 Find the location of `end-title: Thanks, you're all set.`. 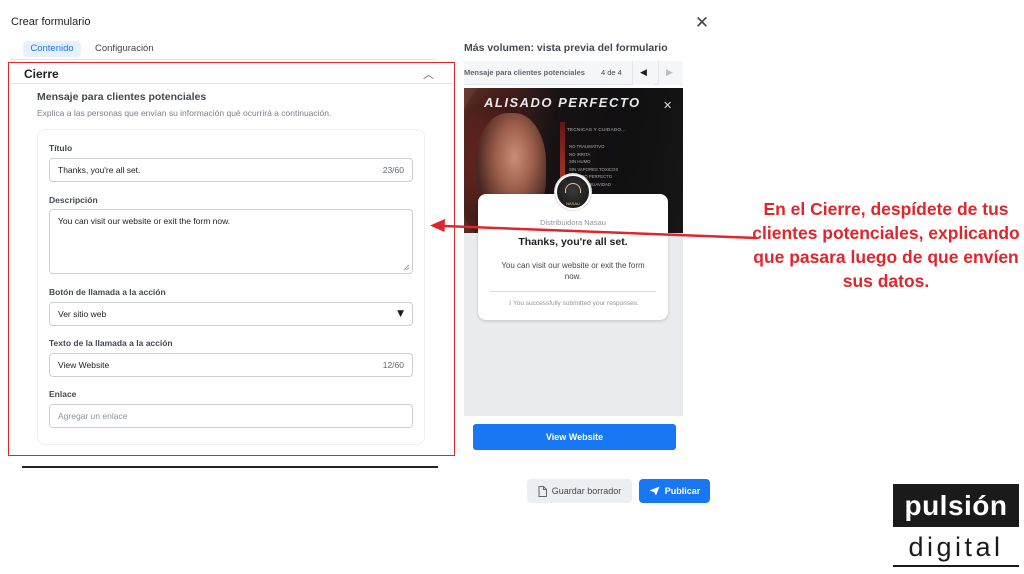

end-title: Thanks, you're all set. is located at coordinates (573, 242).